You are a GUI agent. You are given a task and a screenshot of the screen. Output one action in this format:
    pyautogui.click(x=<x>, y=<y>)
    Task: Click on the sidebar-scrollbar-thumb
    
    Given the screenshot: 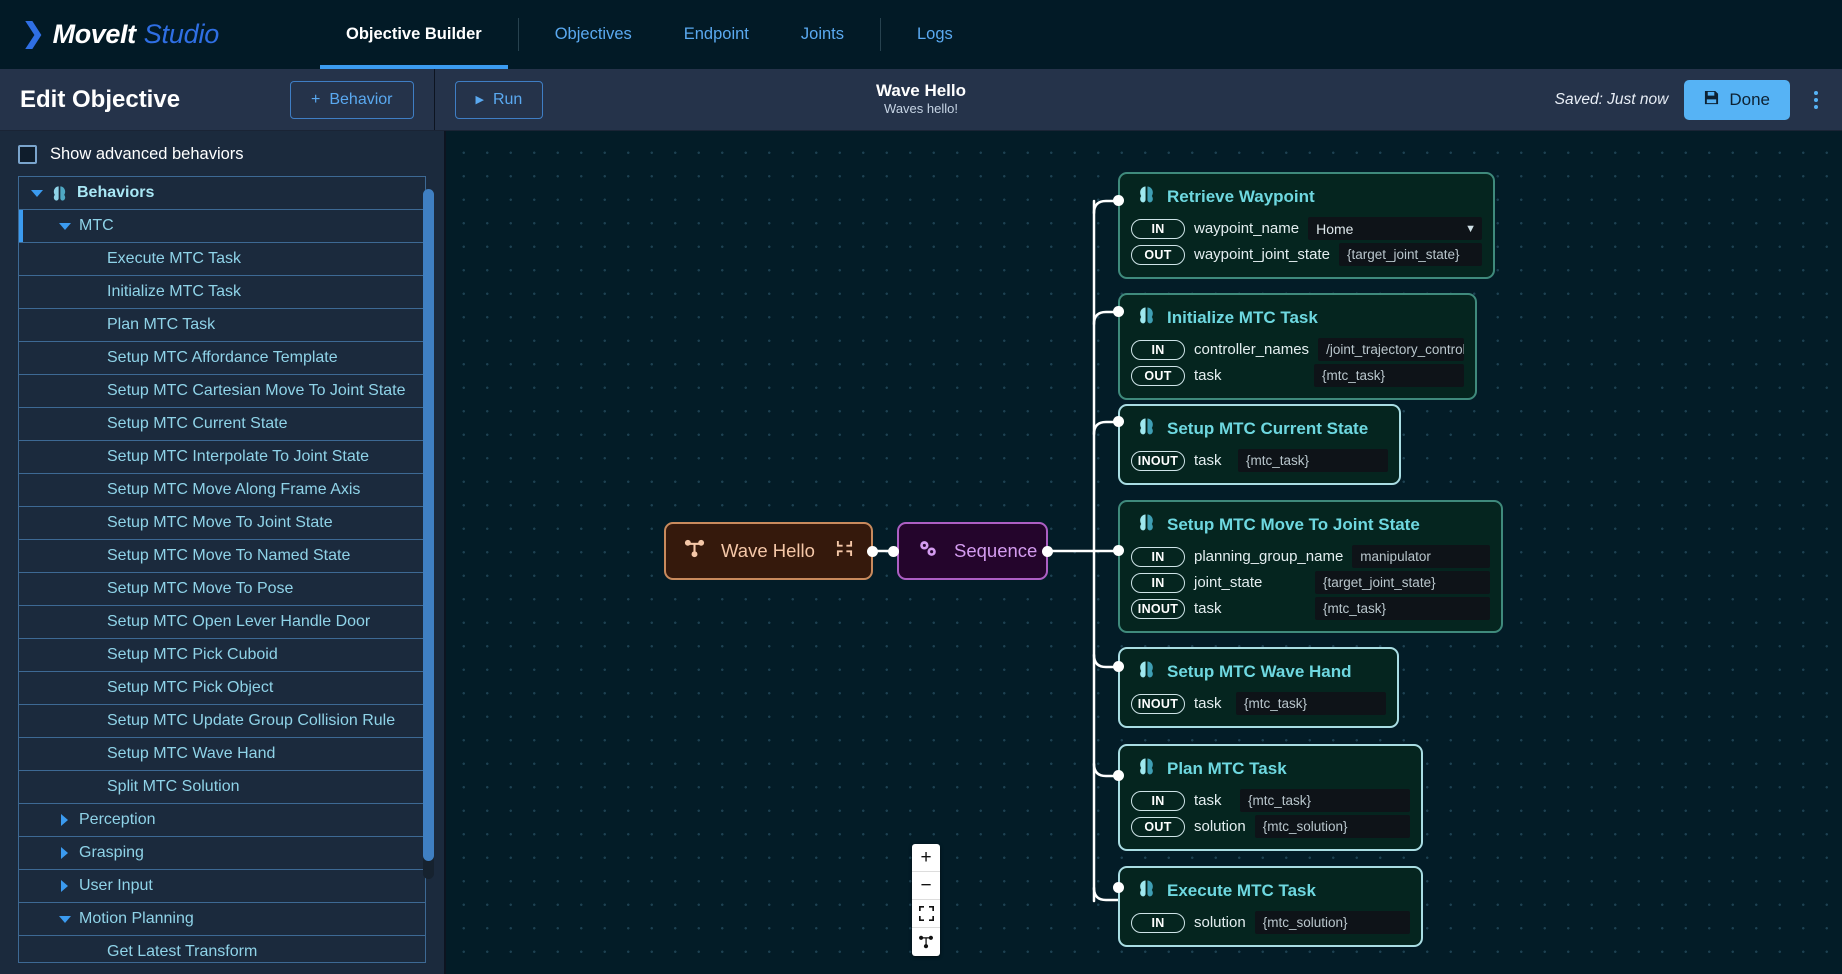 What is the action you would take?
    pyautogui.click(x=428, y=525)
    